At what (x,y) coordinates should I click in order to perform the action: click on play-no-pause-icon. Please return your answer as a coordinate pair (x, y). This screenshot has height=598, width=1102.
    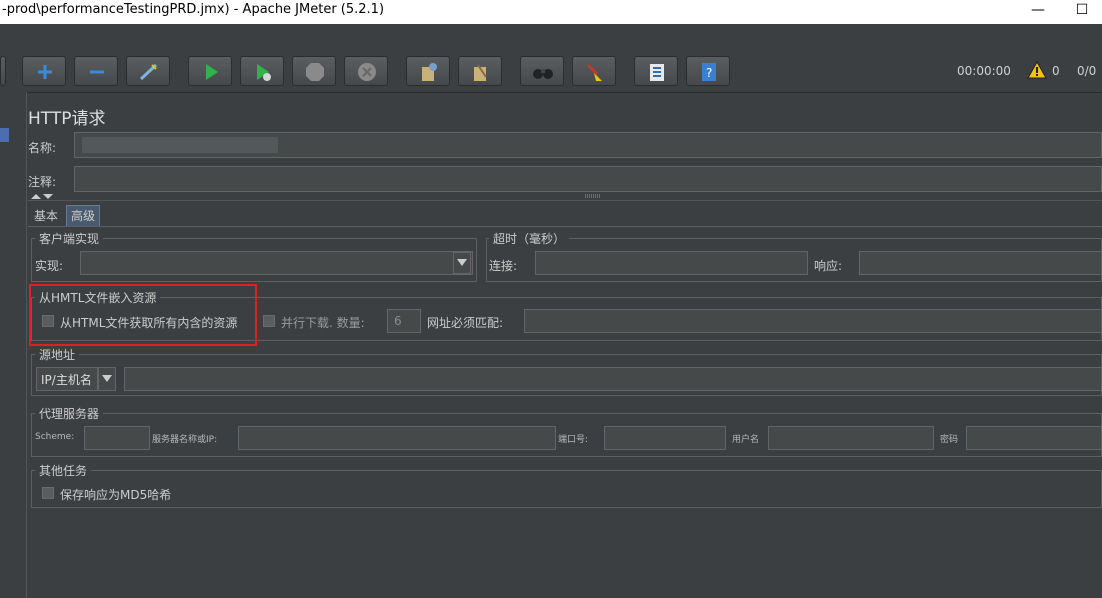
    Looking at the image, I should click on (264, 72).